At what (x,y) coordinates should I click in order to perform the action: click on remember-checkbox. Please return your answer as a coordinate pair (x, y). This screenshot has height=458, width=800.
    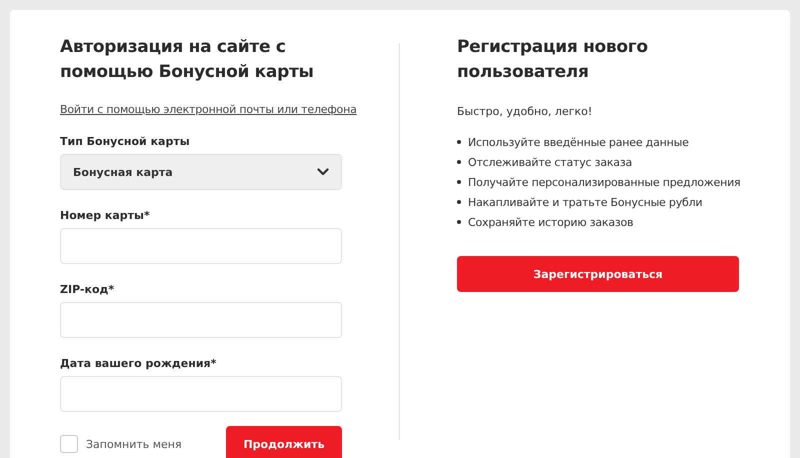
    Looking at the image, I should click on (69, 444).